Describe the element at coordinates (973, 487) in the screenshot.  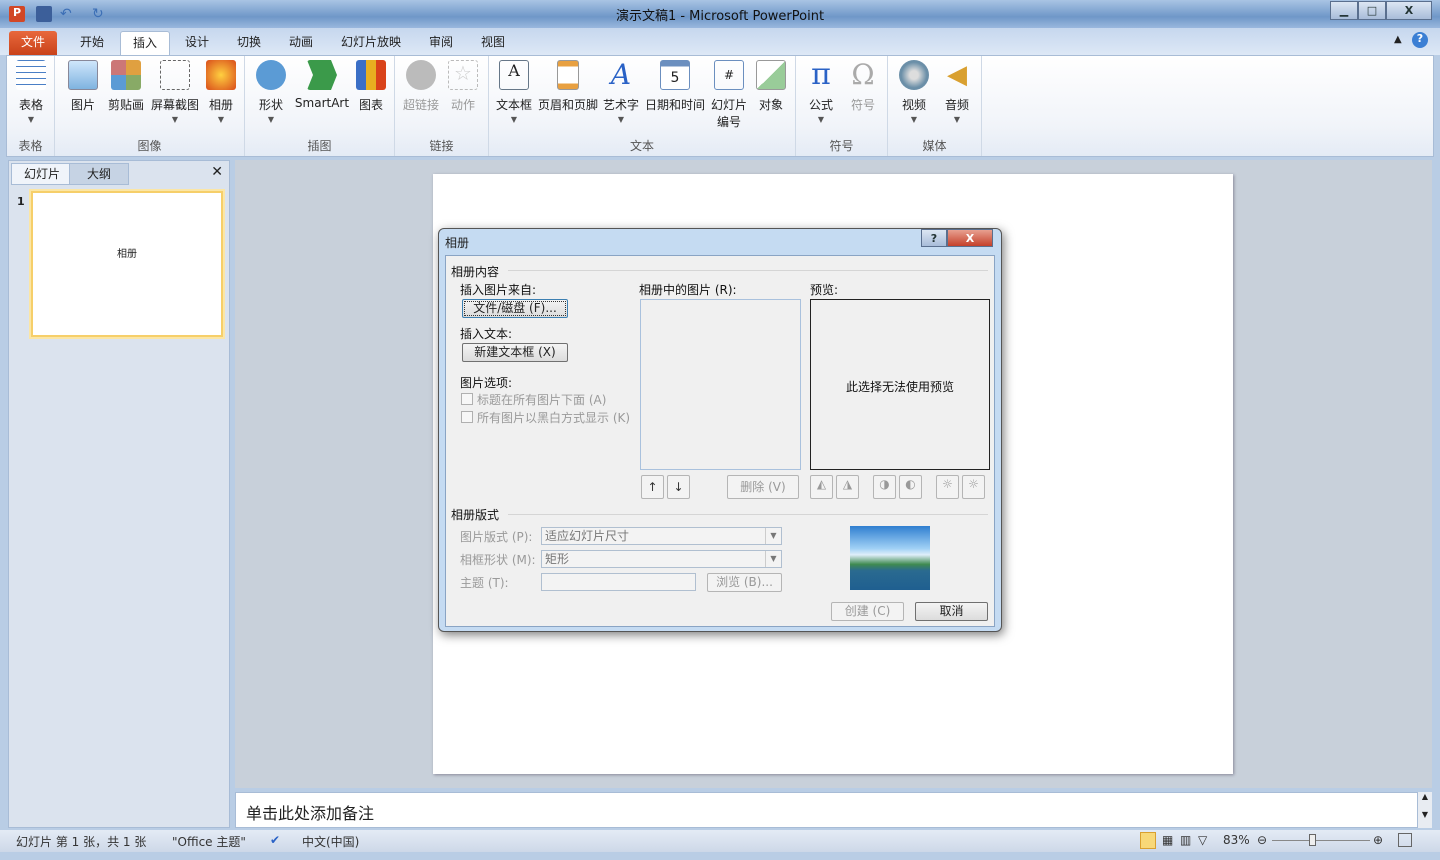
I see `brightness-down-icon: ☼` at that location.